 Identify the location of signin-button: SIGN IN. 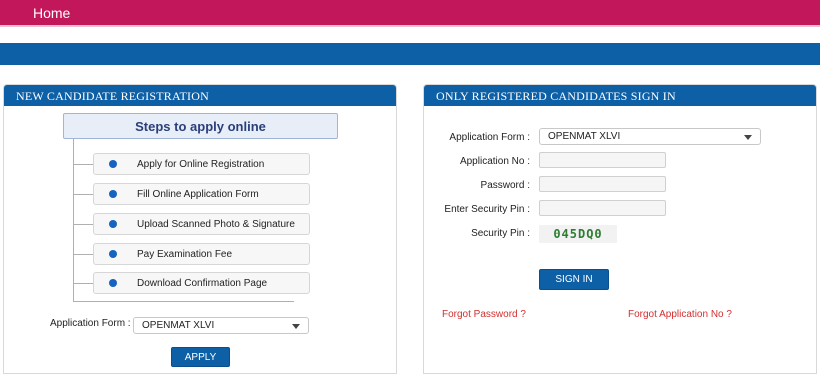
(574, 279).